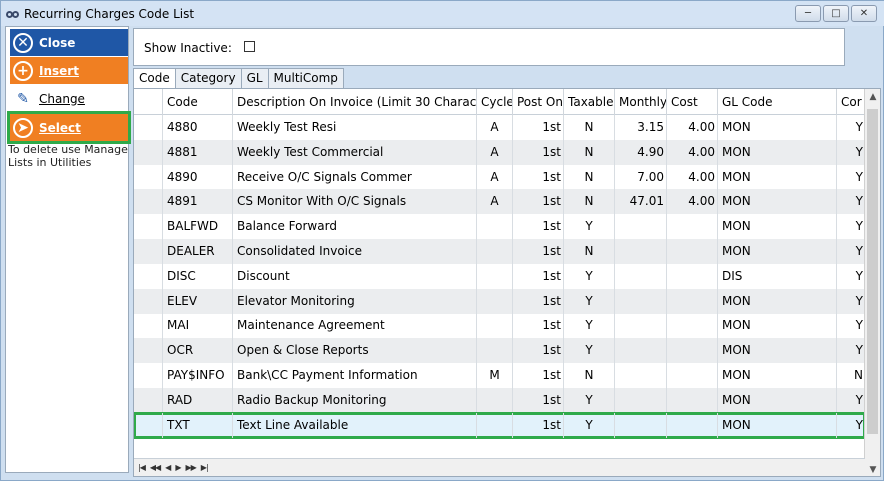 The image size is (884, 481). Describe the element at coordinates (640, 177) in the screenshot. I see `monthly-cell: 7.00` at that location.